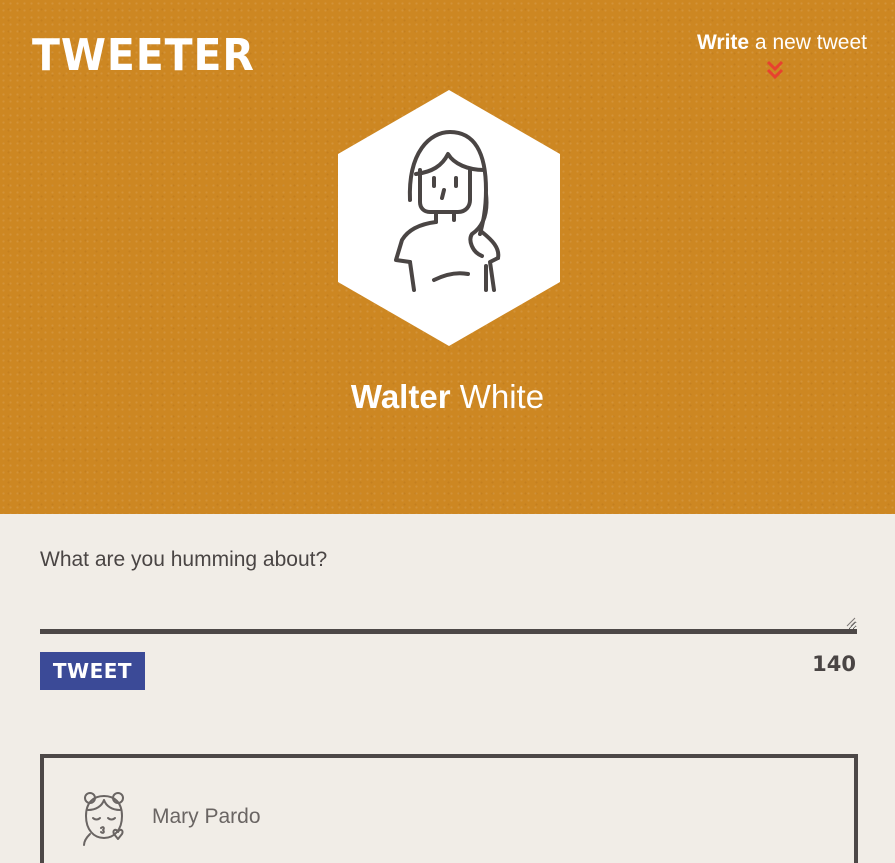 This screenshot has height=863, width=895. I want to click on user-name: Walter White, so click(447, 396).